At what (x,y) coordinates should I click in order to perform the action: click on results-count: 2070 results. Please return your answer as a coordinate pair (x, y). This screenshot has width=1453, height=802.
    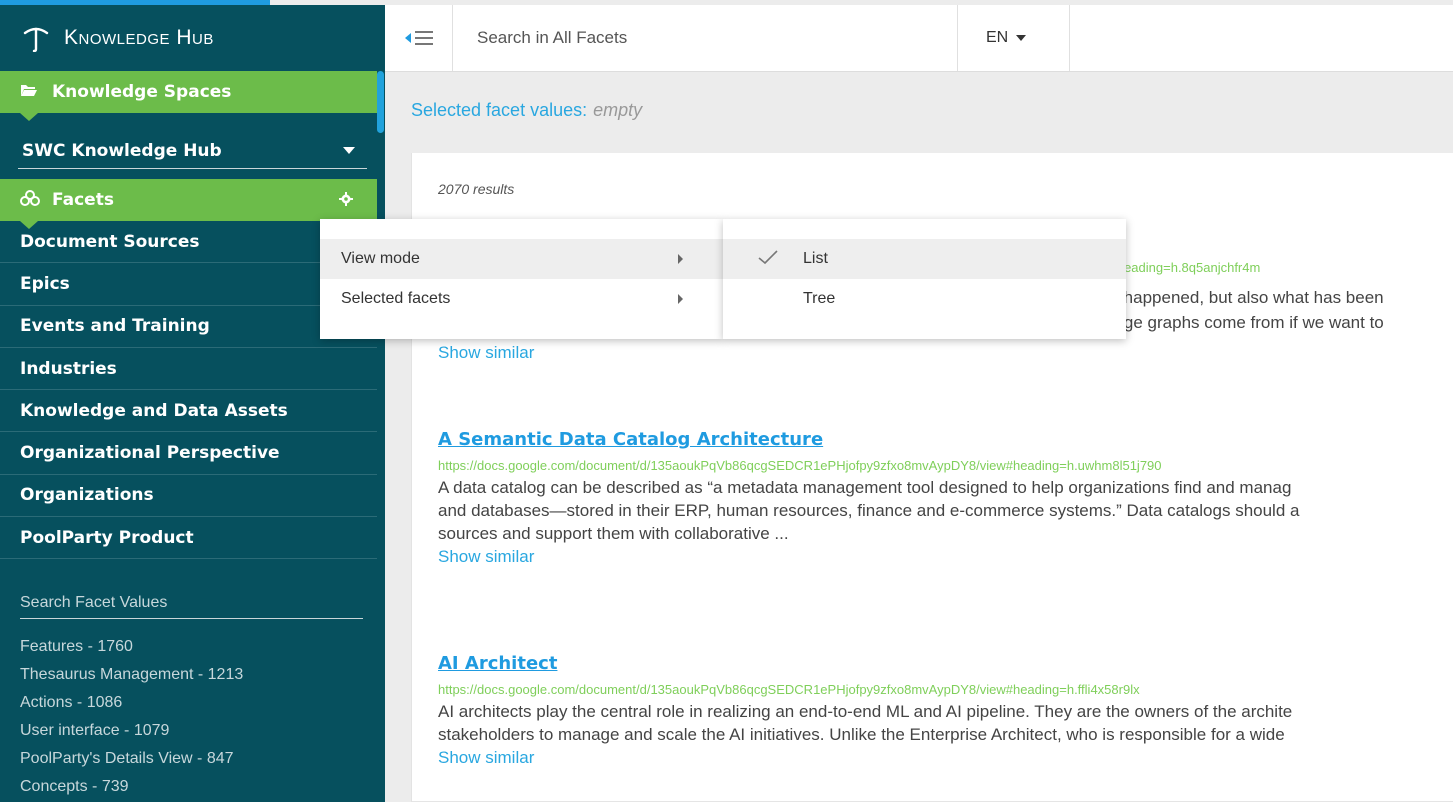
    Looking at the image, I should click on (476, 189).